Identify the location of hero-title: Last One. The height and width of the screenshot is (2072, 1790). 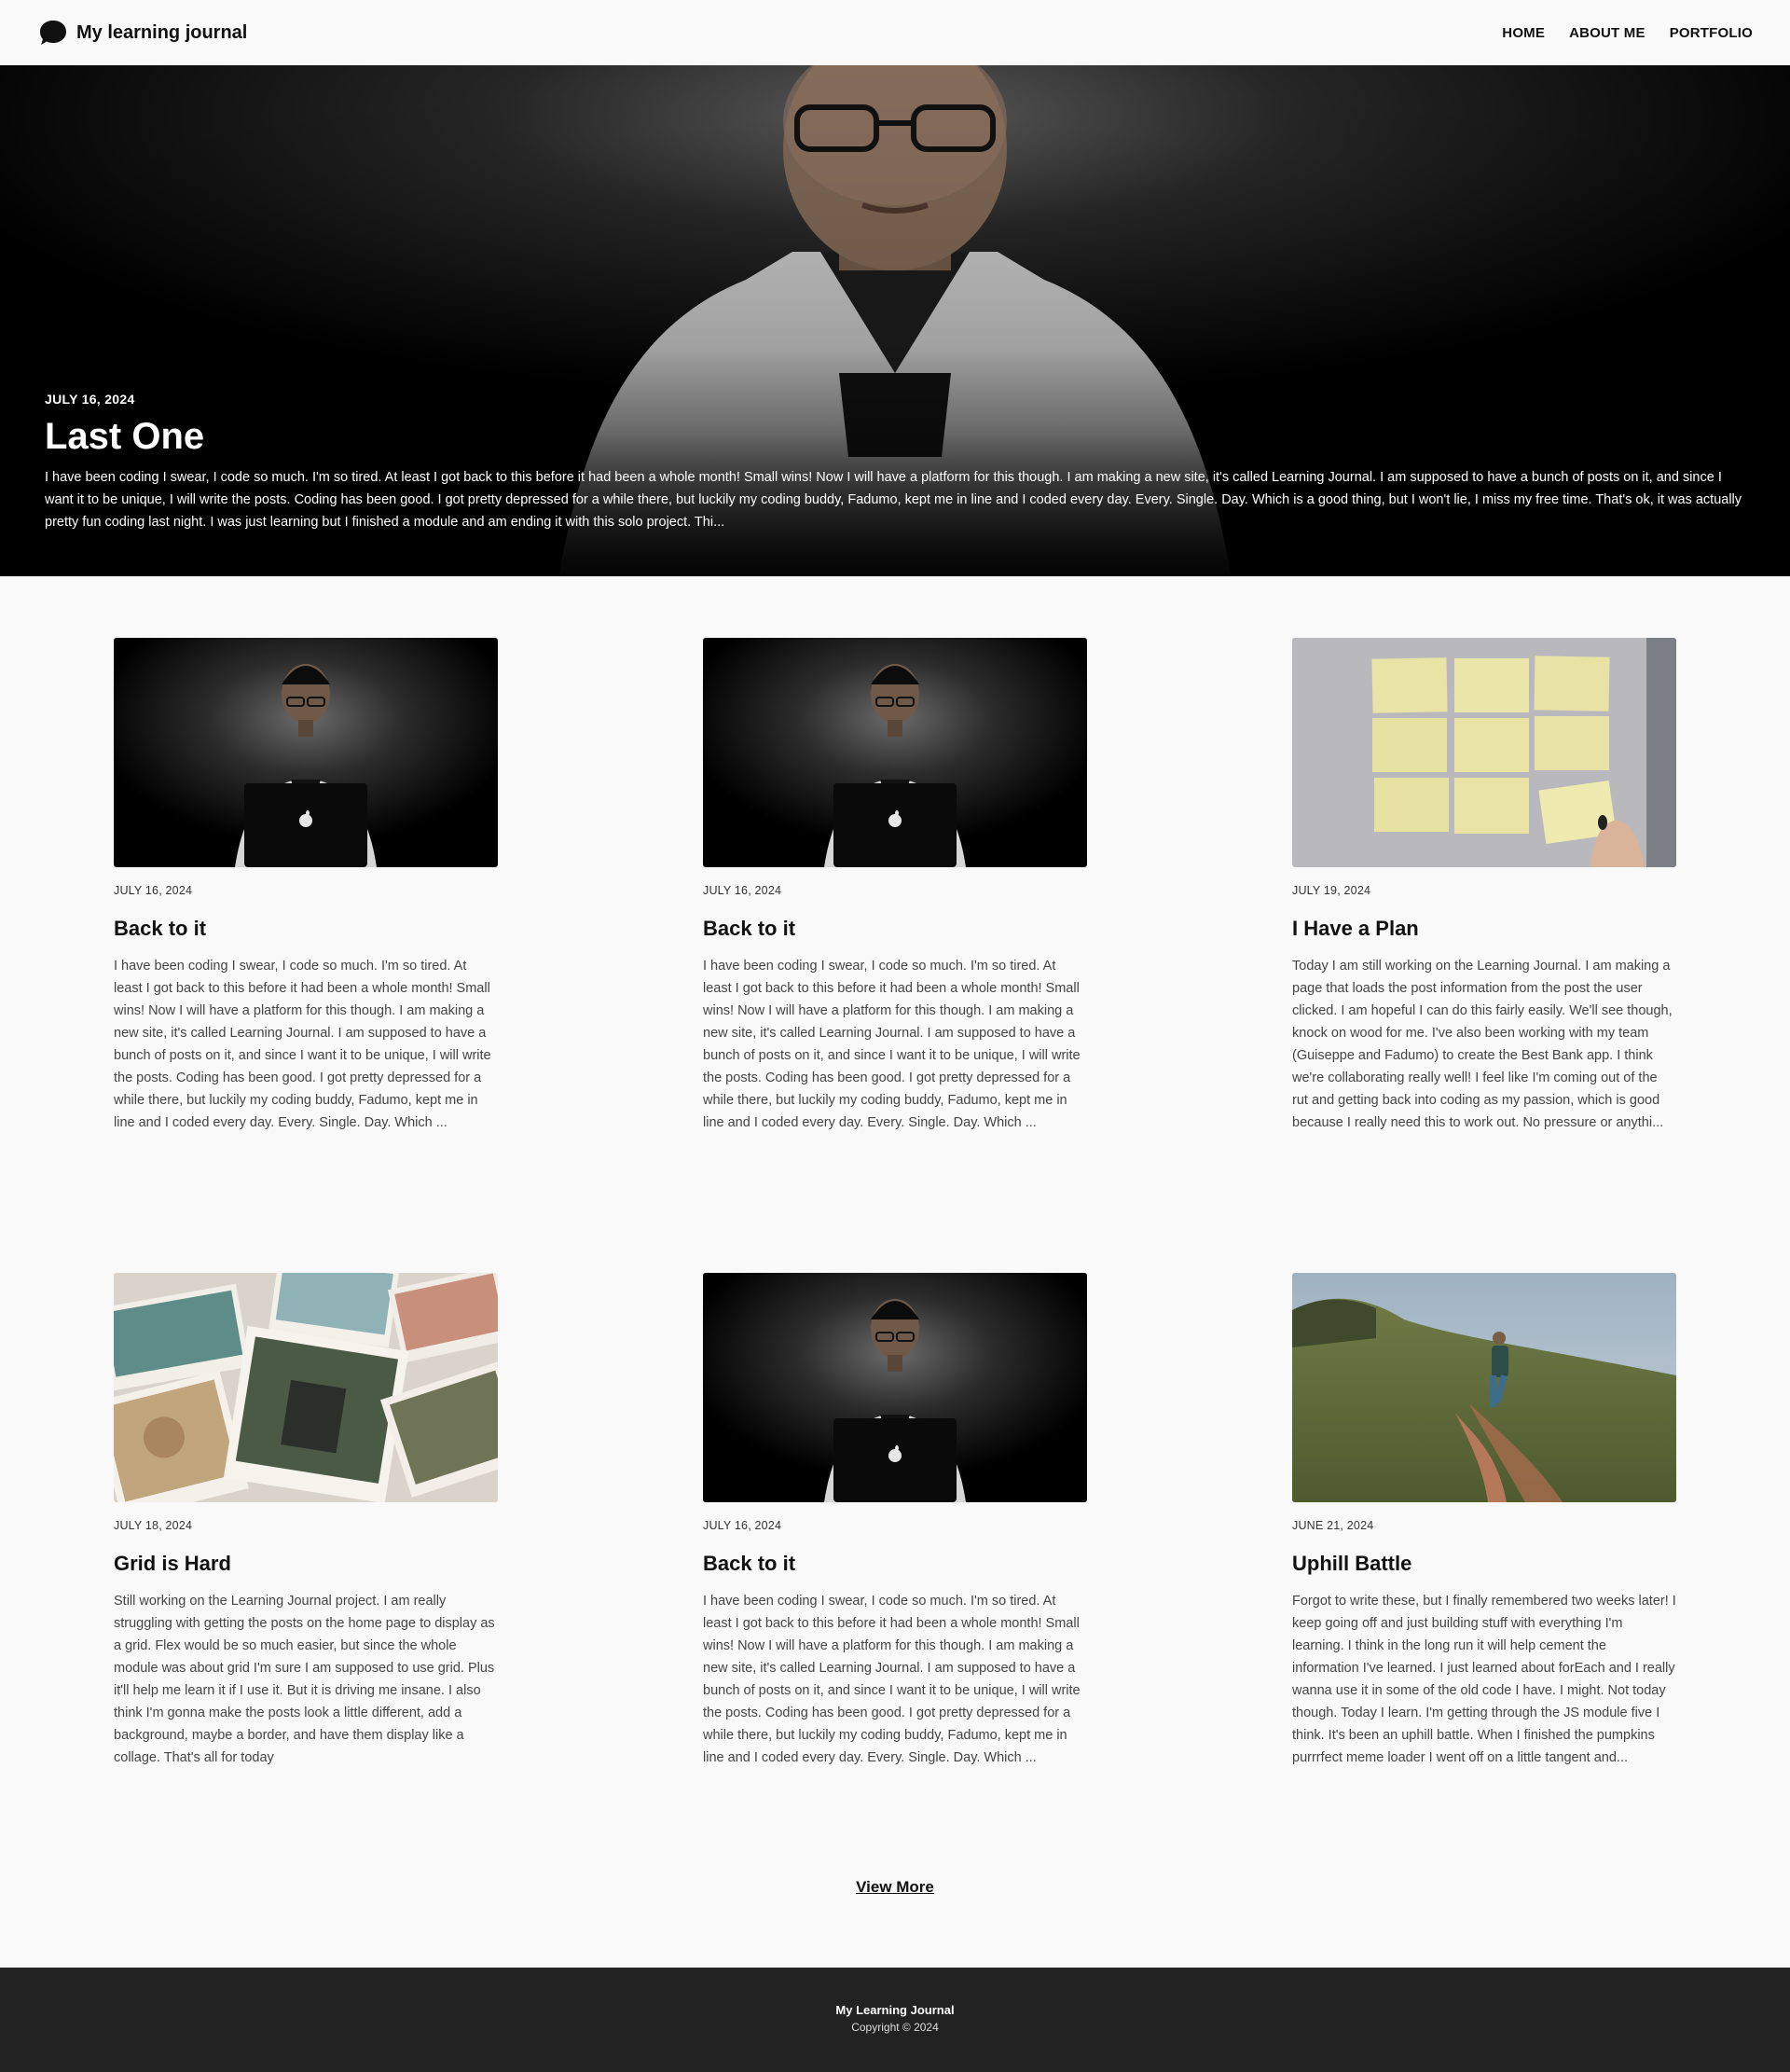
(898, 436).